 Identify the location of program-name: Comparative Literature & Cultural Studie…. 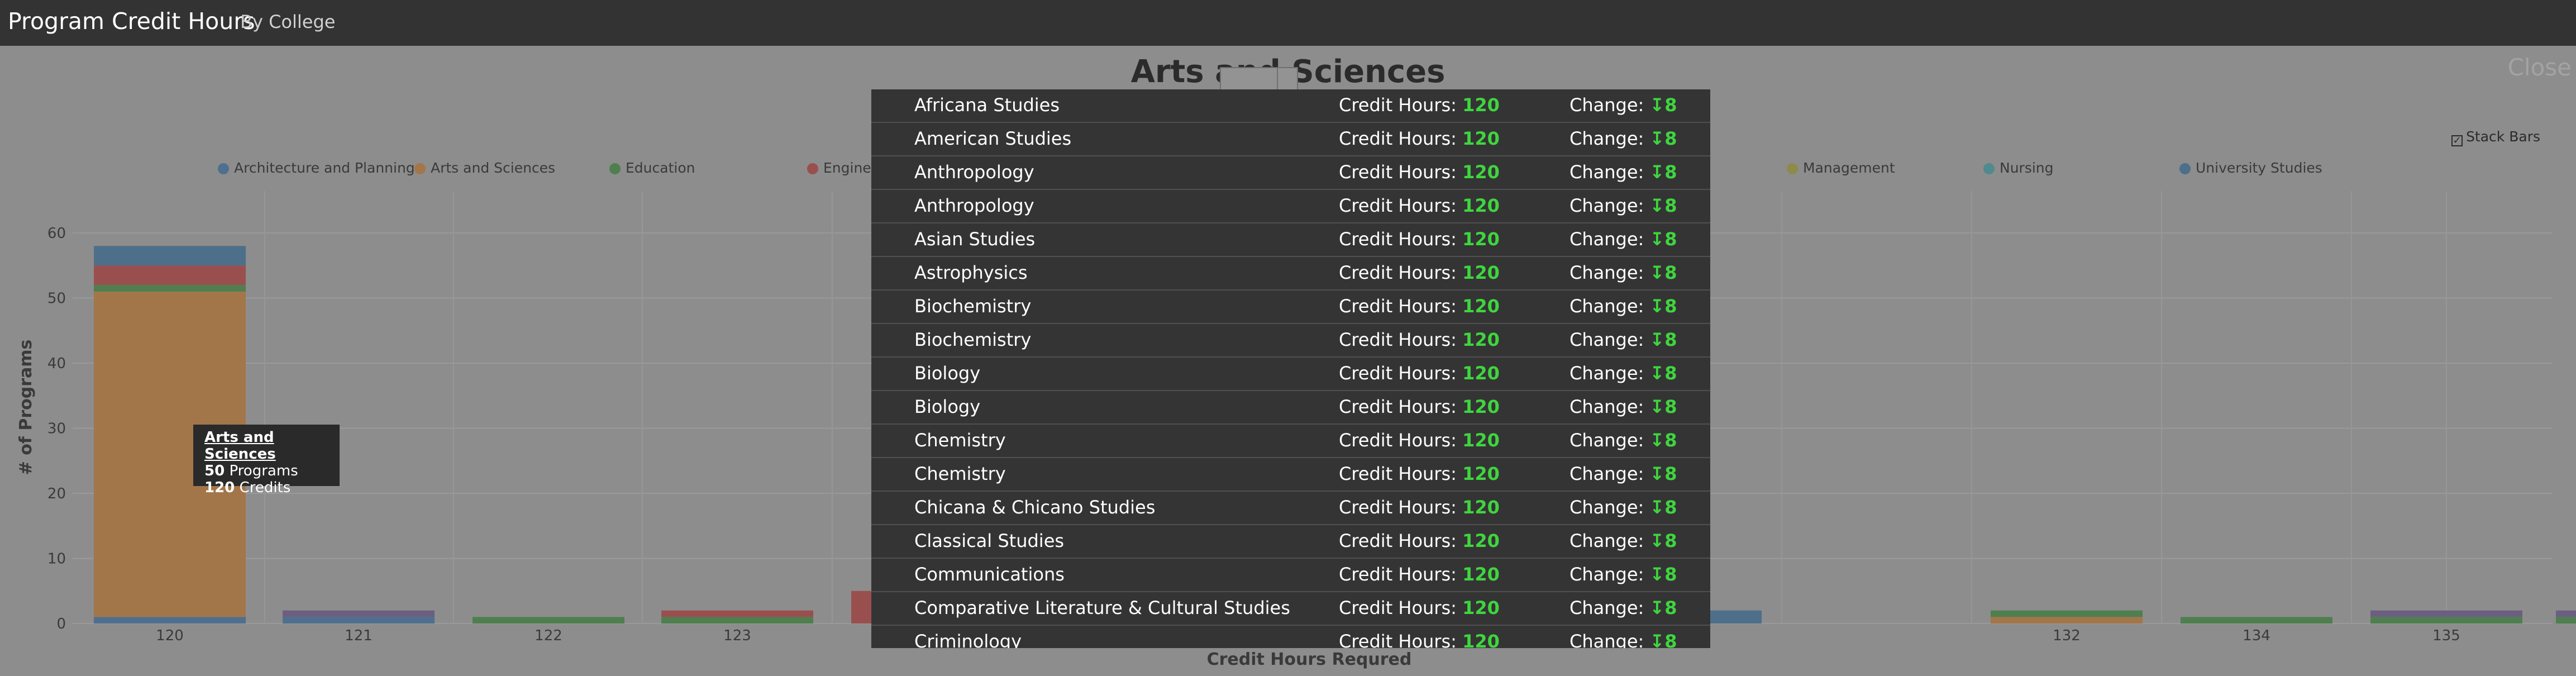
(1102, 607).